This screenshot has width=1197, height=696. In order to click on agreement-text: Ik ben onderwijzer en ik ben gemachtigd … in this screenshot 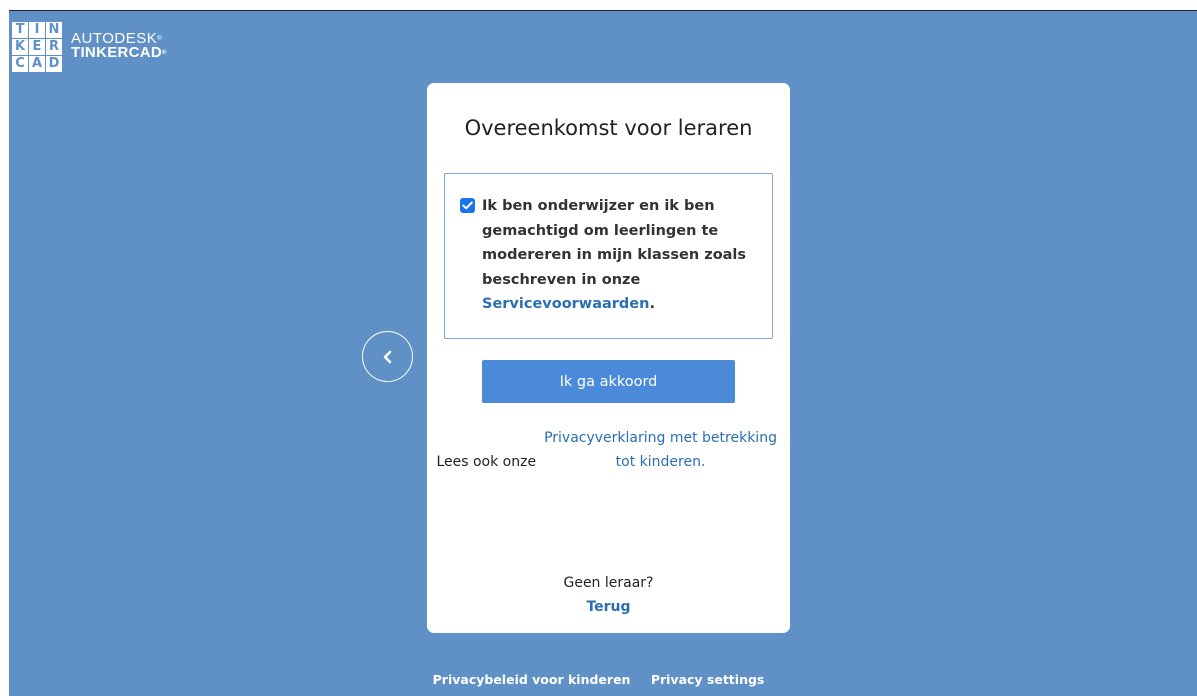, I will do `click(622, 255)`.